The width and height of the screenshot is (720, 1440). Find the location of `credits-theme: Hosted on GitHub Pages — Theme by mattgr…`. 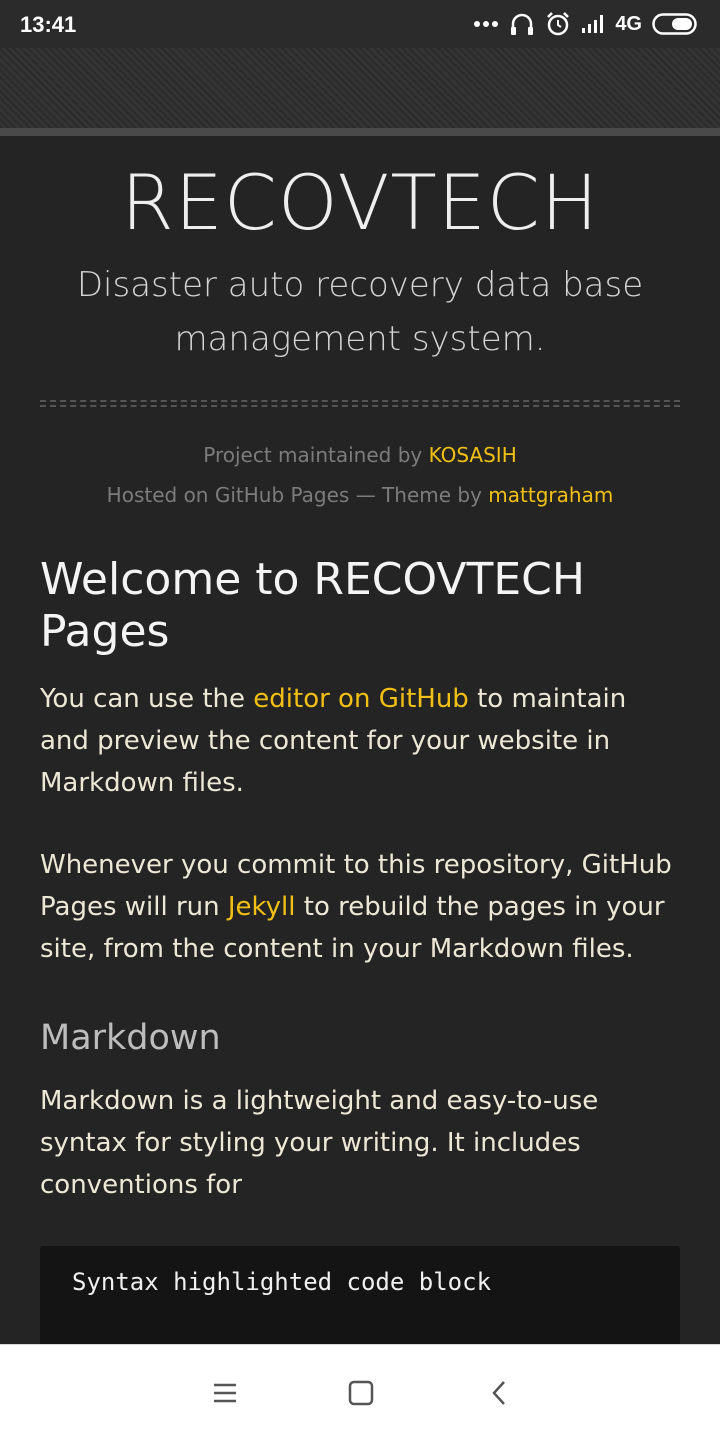

credits-theme: Hosted on GitHub Pages — Theme by mattgr… is located at coordinates (360, 495).